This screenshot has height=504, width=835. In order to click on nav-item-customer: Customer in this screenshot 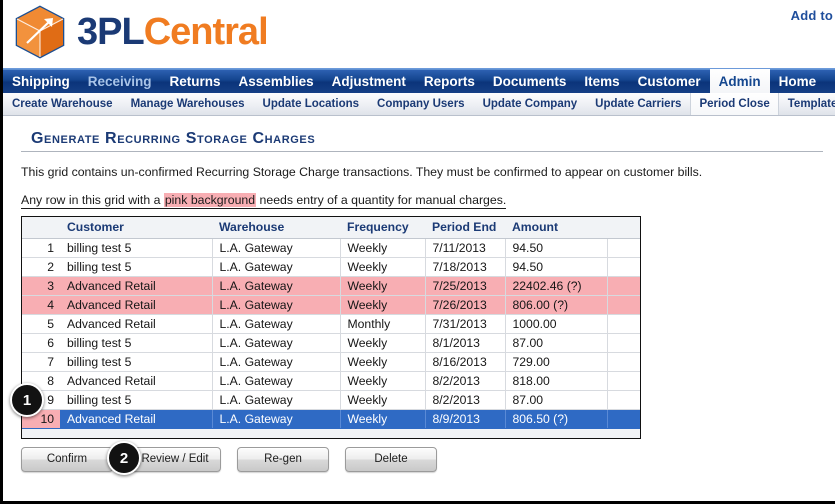, I will do `click(669, 81)`.